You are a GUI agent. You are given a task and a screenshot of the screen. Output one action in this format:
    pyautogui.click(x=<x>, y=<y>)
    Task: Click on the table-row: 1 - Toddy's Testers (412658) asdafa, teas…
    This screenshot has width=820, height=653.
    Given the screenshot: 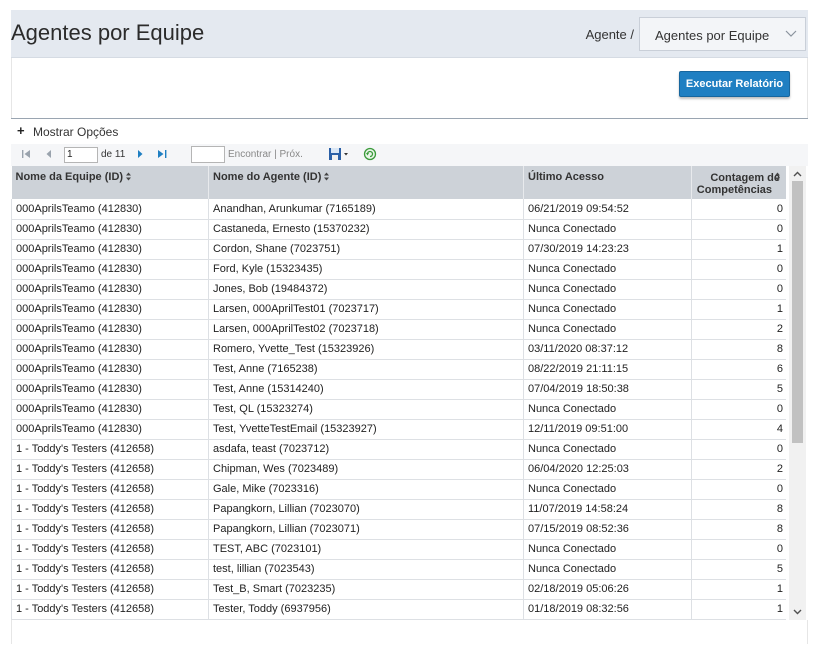 What is the action you would take?
    pyautogui.click(x=398, y=449)
    